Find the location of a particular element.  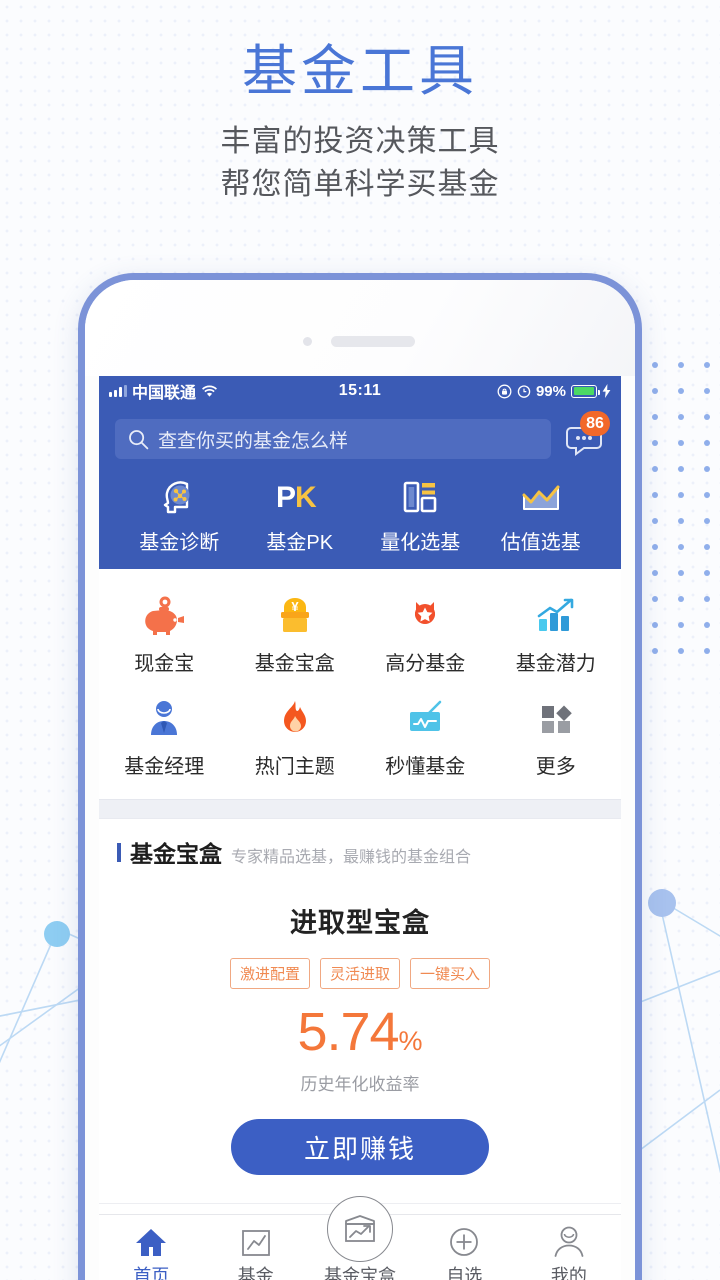

svg-text: P is located at coordinates (286, 497).